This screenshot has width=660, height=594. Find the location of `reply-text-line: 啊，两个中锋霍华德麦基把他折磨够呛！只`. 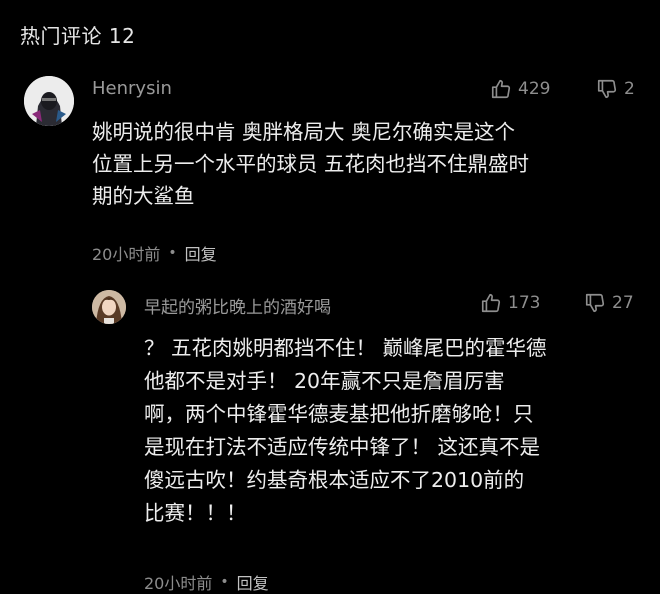

reply-text-line: 啊，两个中锋霍华德麦基把他折磨够呛！只 is located at coordinates (339, 414).